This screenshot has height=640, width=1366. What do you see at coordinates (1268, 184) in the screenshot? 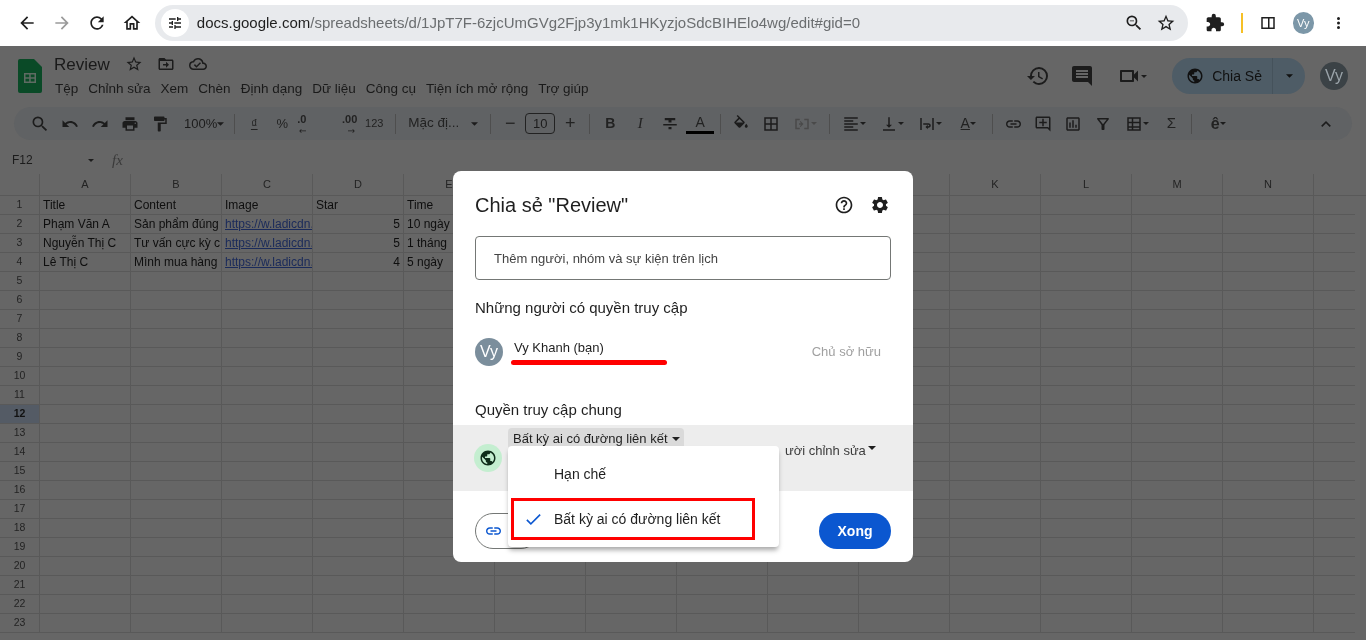
I see `column-header: N` at bounding box center [1268, 184].